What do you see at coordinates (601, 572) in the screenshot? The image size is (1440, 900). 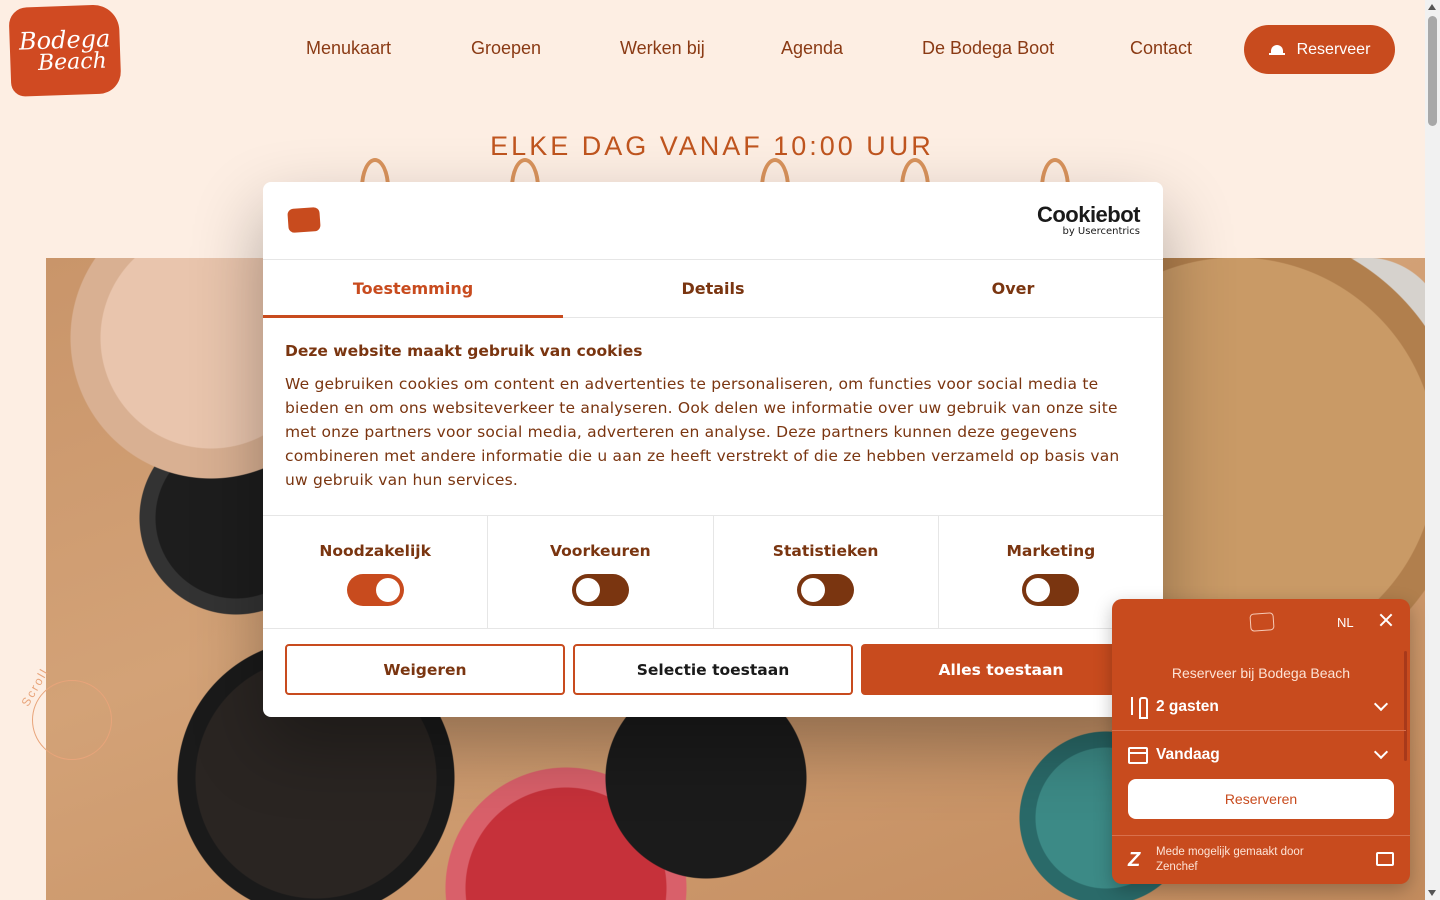 I see `toggle-voorkeuren: Voorkeuren` at bounding box center [601, 572].